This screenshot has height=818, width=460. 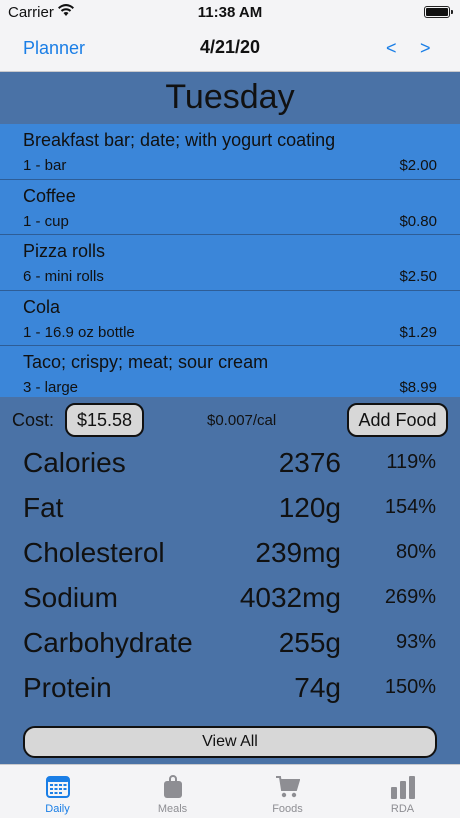 I want to click on tab-label: Meals, so click(x=172, y=809).